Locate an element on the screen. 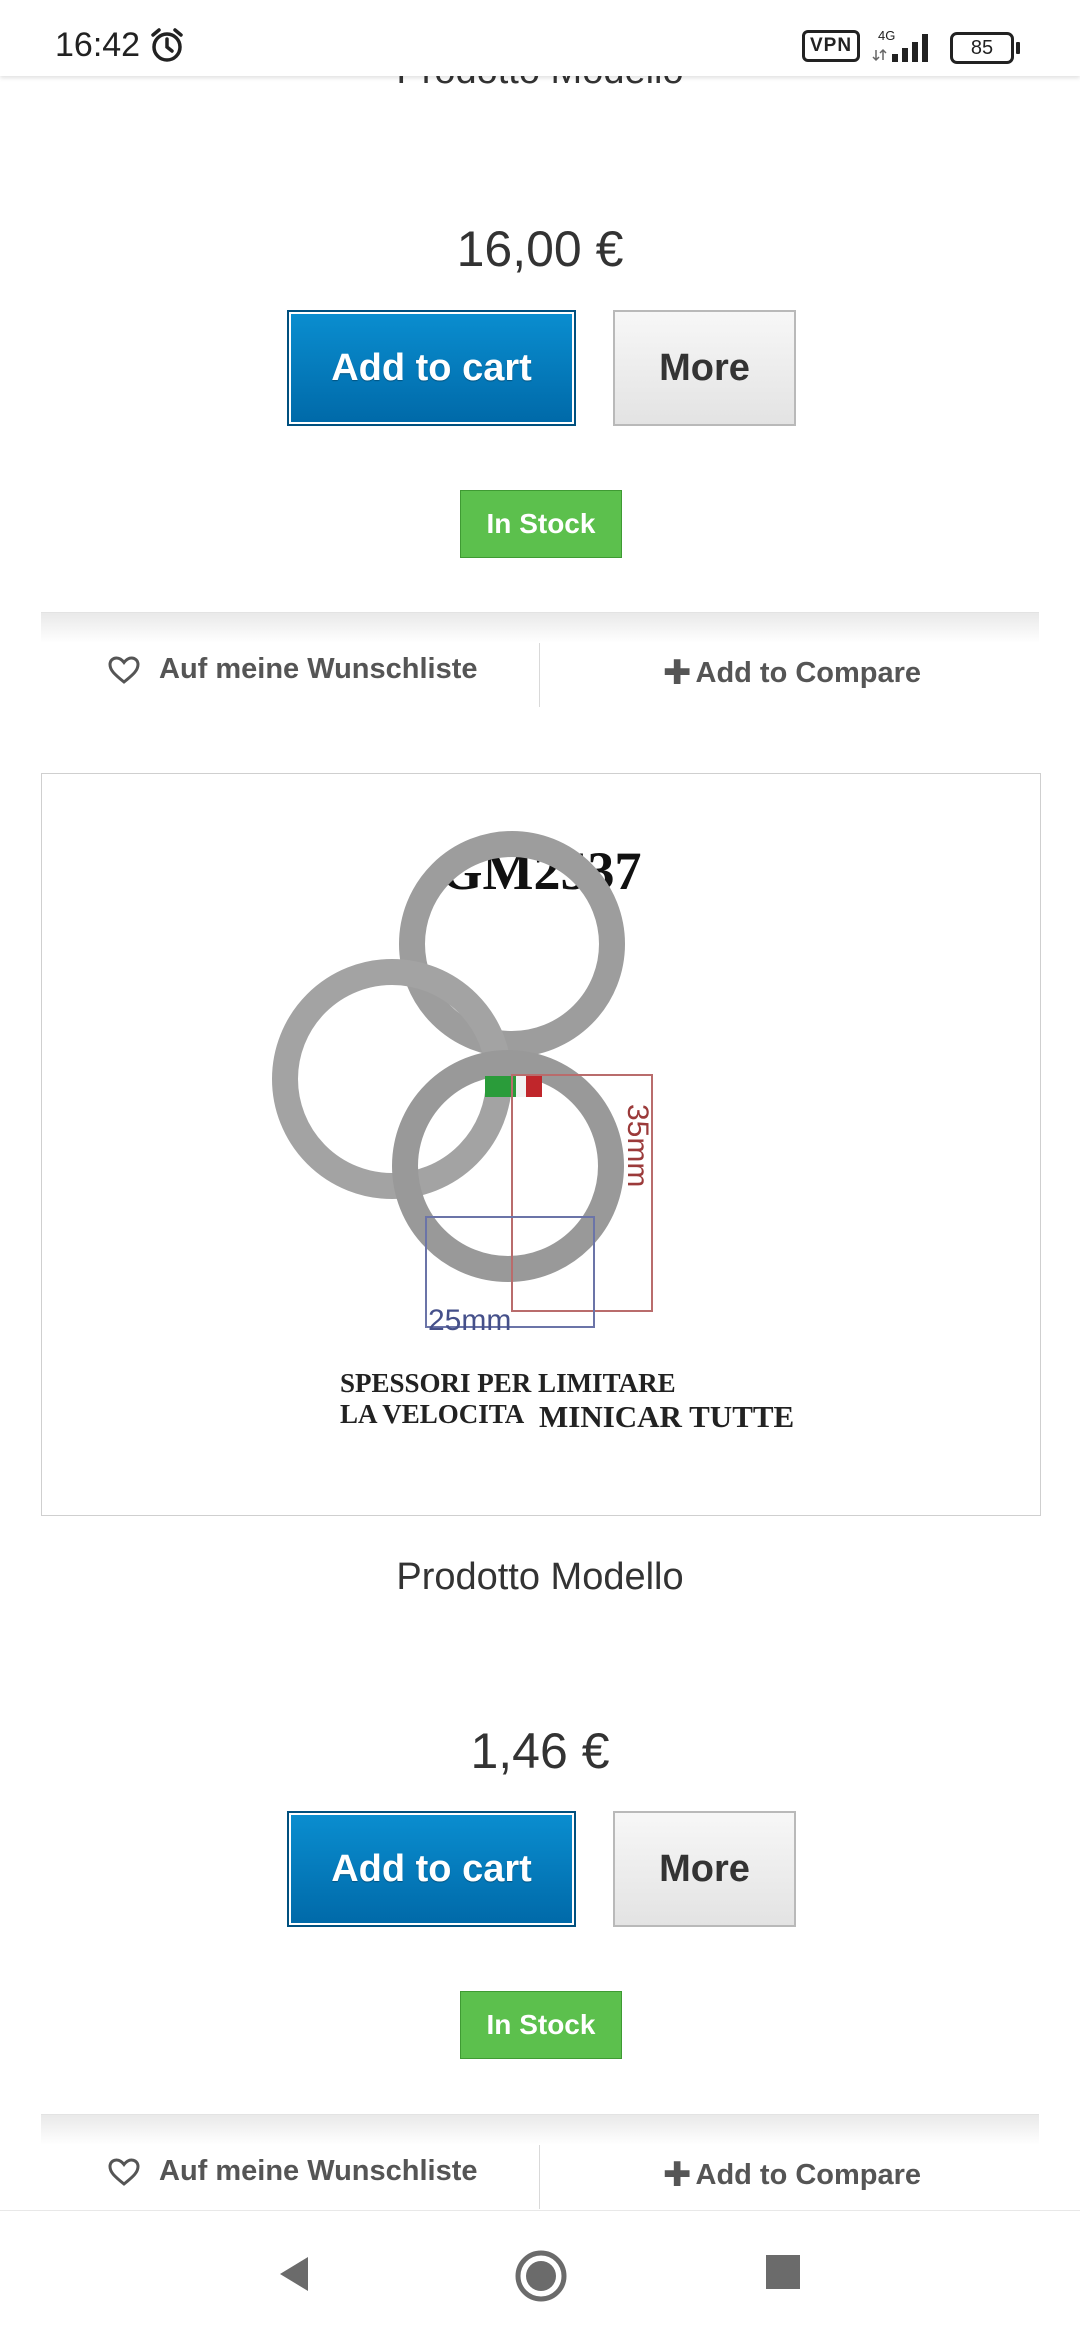 The image size is (1080, 2341). battery-icon: 85 is located at coordinates (985, 48).